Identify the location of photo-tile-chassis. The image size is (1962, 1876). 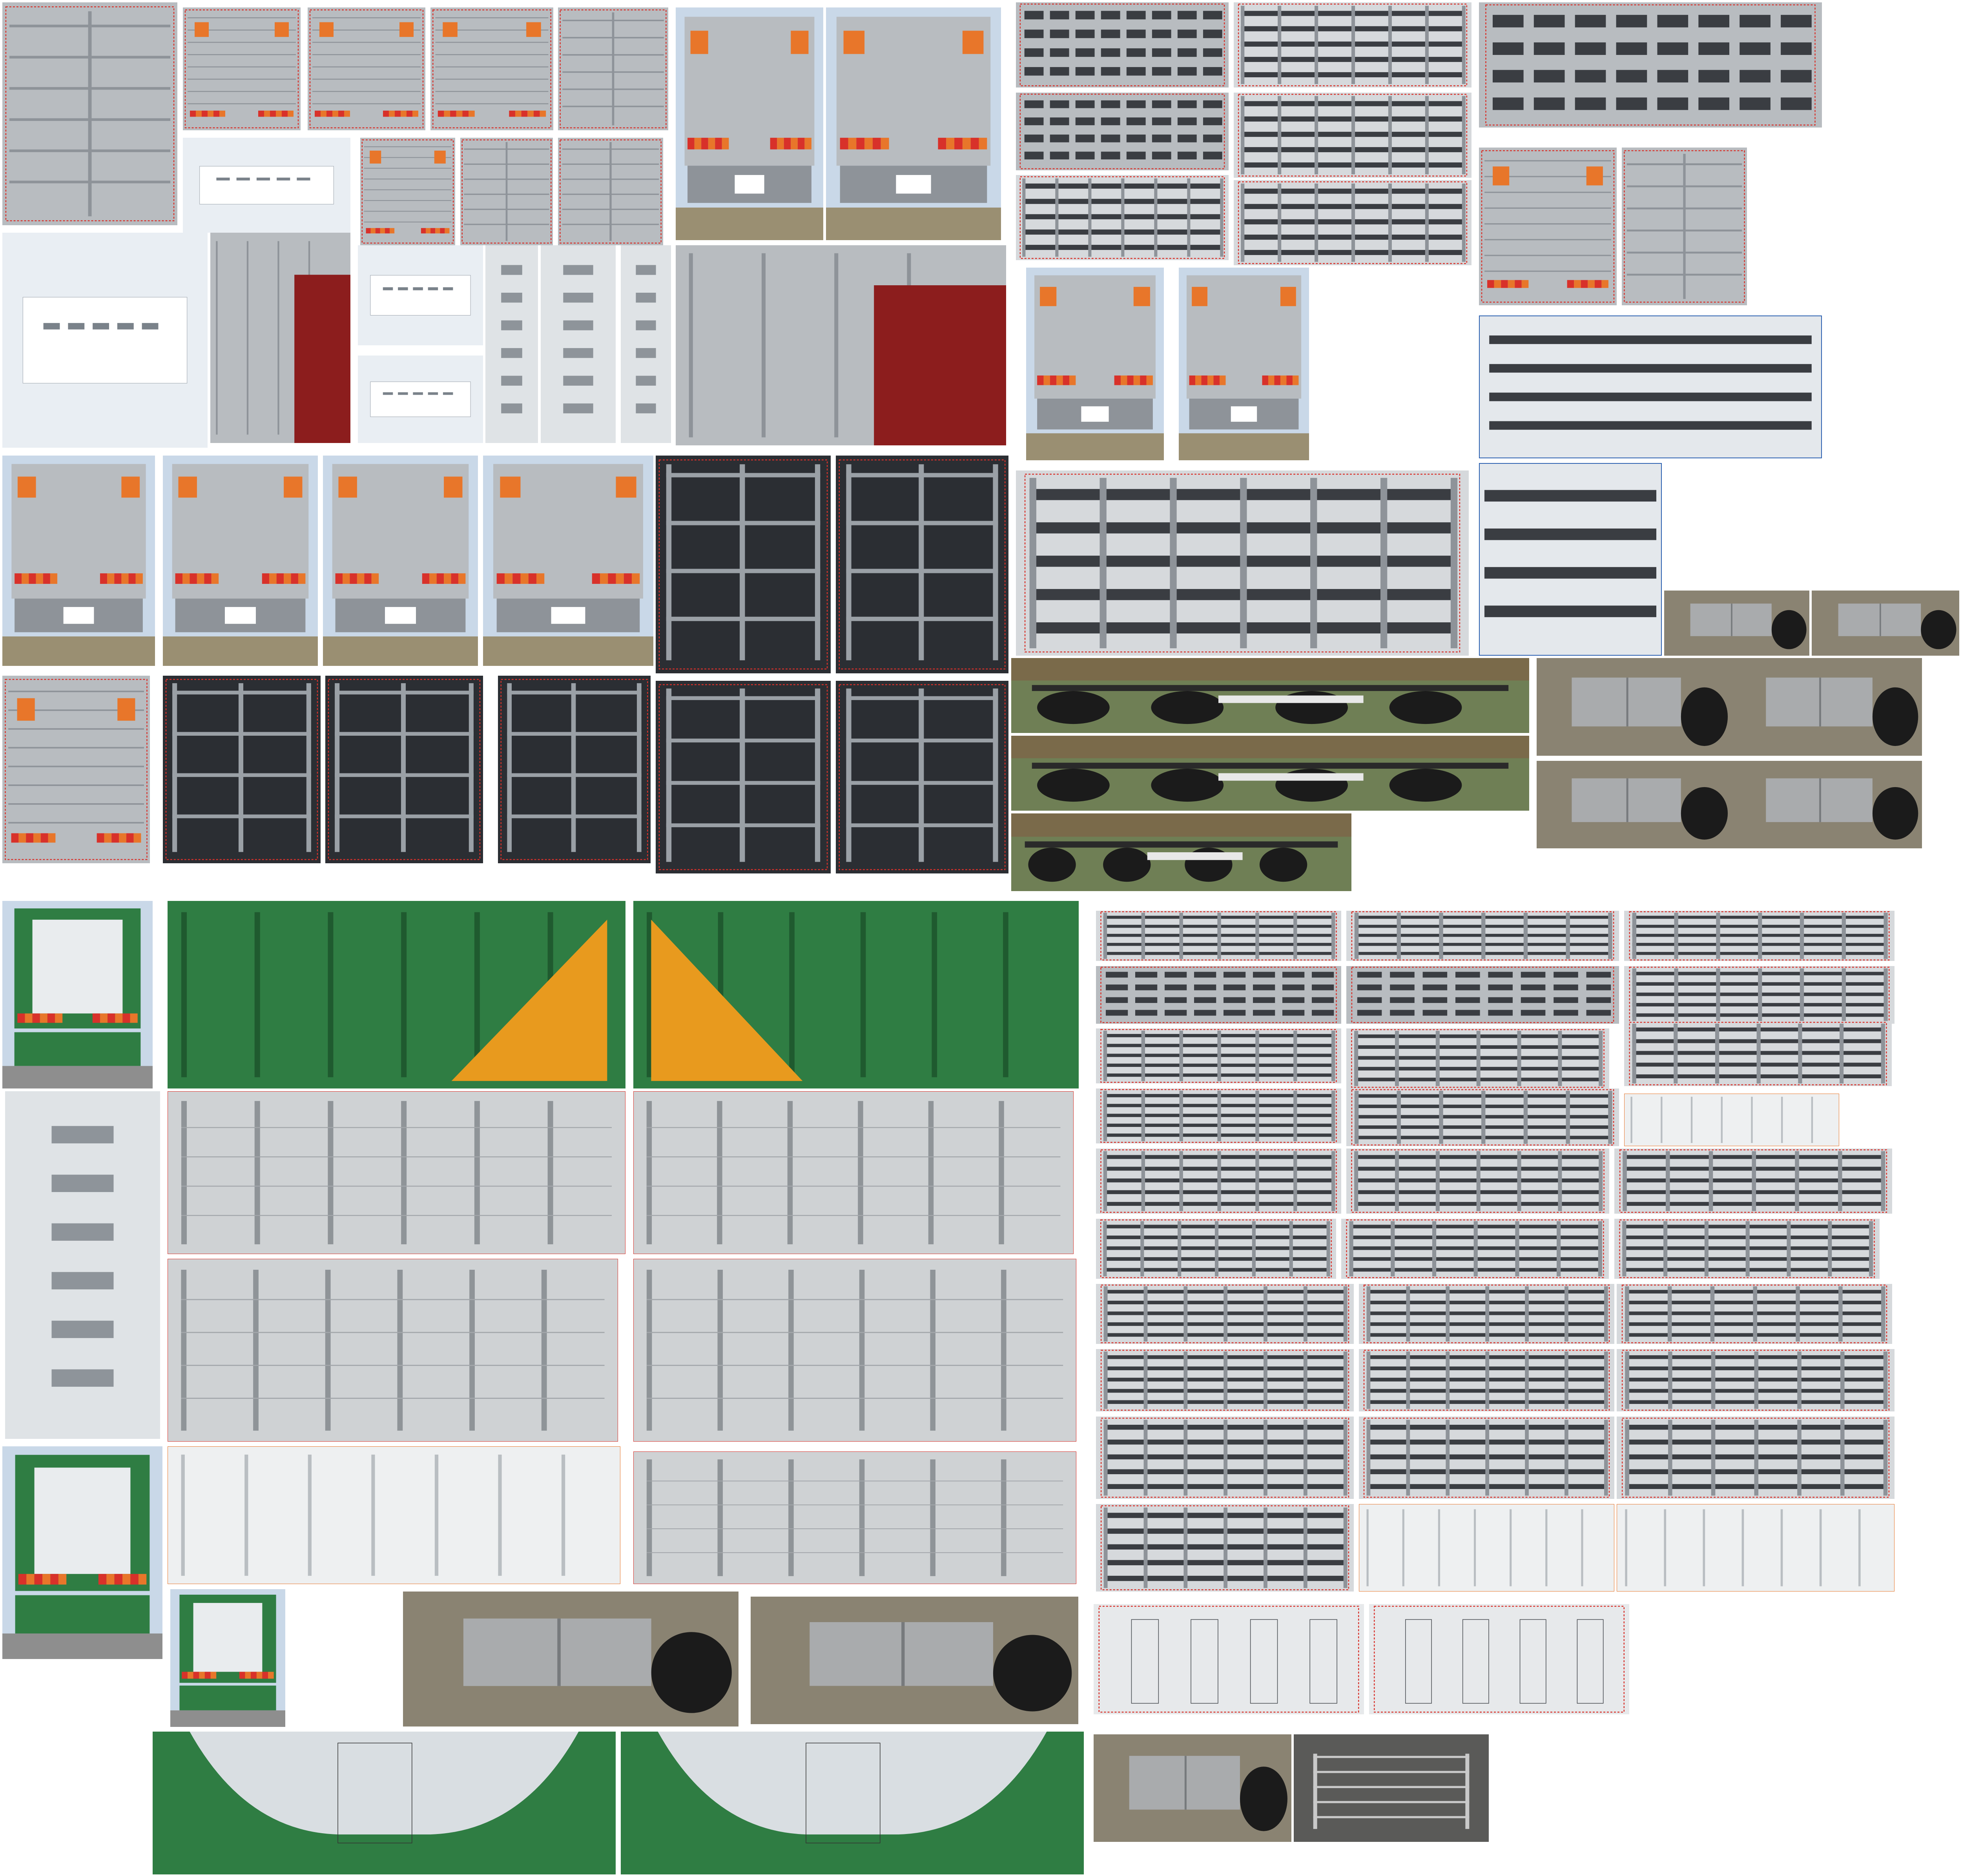
(1181, 852).